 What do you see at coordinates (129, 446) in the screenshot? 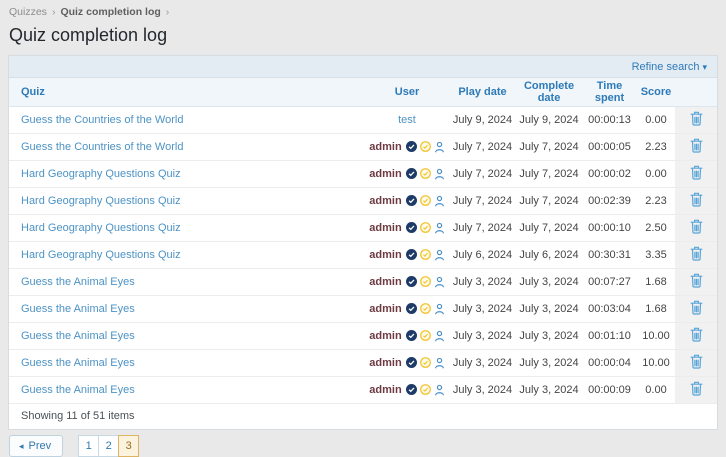
I see `page-button-3: 3` at bounding box center [129, 446].